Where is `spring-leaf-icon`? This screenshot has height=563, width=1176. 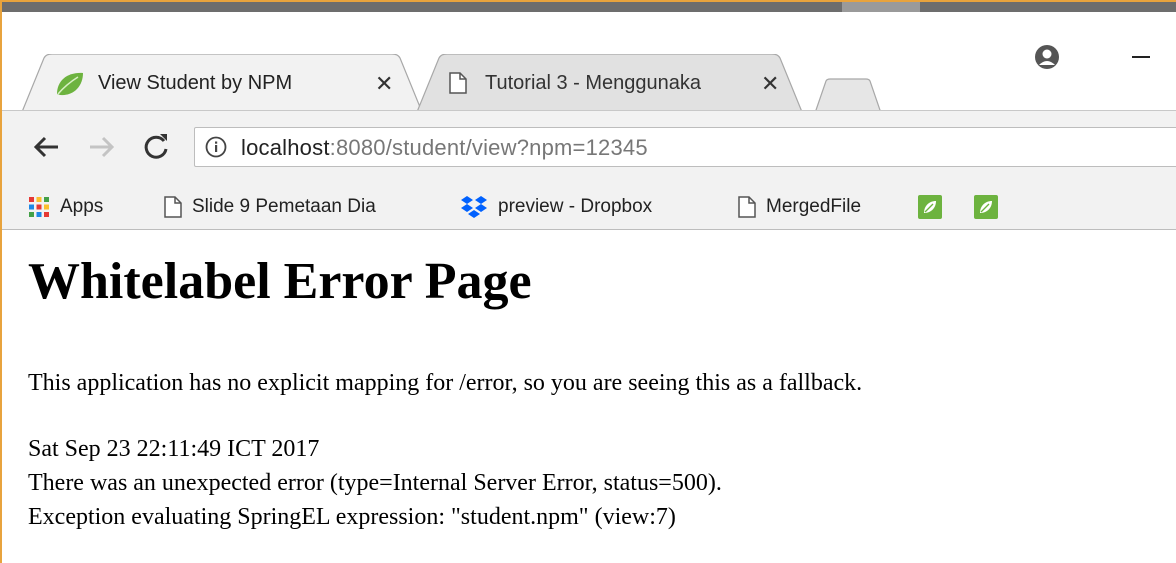 spring-leaf-icon is located at coordinates (70, 86).